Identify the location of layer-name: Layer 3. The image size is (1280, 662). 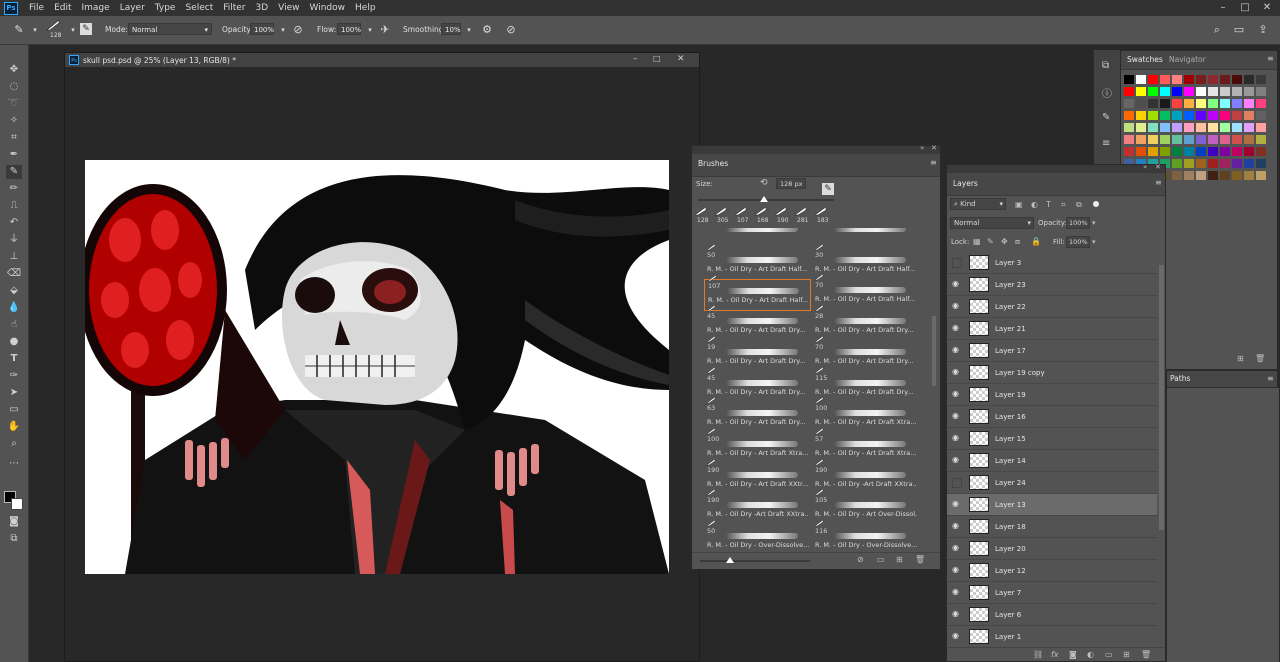
(1008, 263).